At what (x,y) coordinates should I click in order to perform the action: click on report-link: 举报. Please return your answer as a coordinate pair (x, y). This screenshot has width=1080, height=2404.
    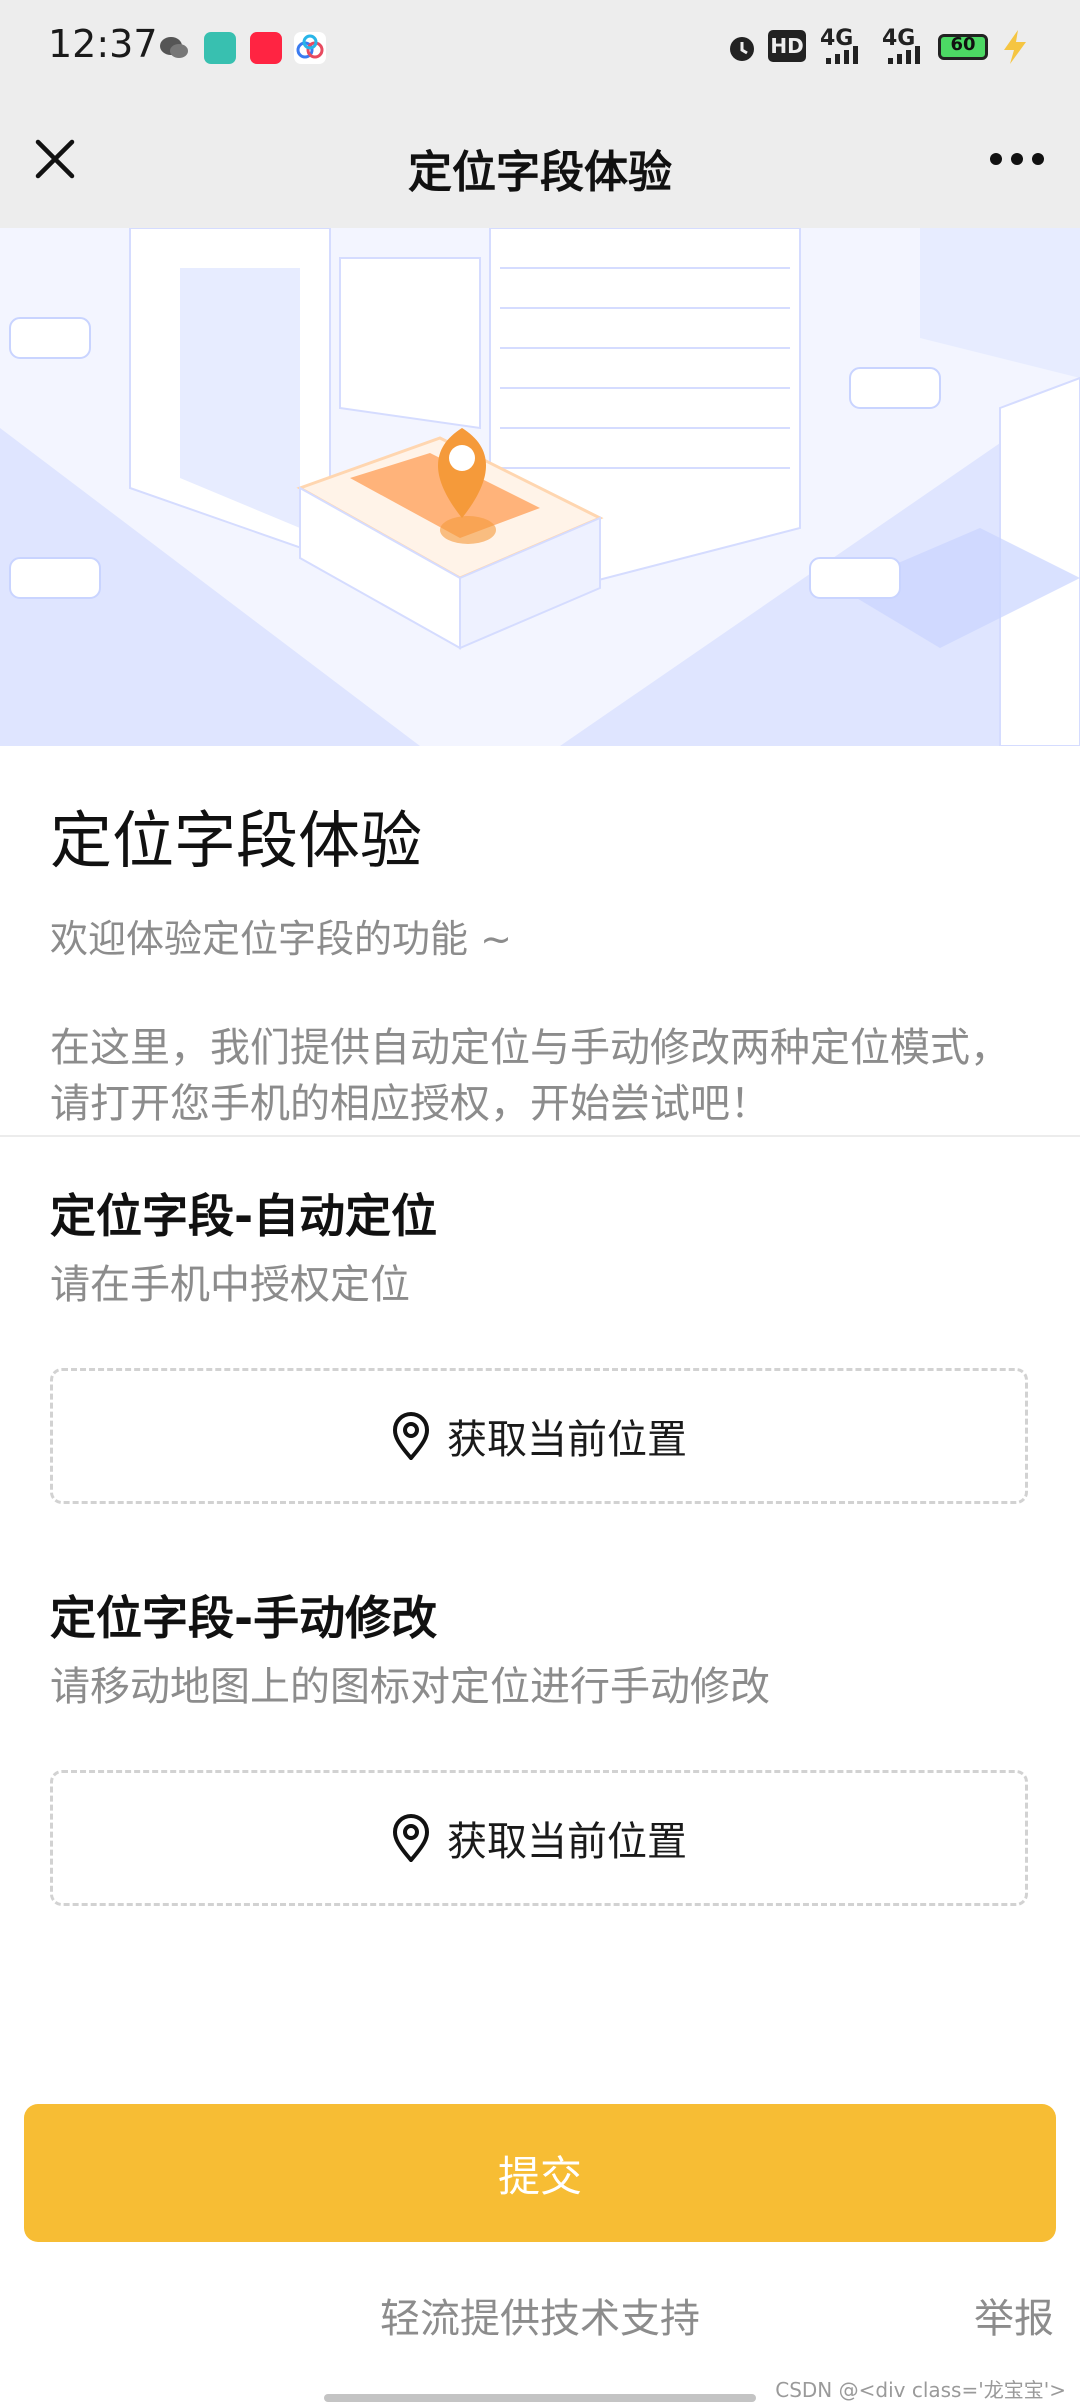
    Looking at the image, I should click on (1014, 2315).